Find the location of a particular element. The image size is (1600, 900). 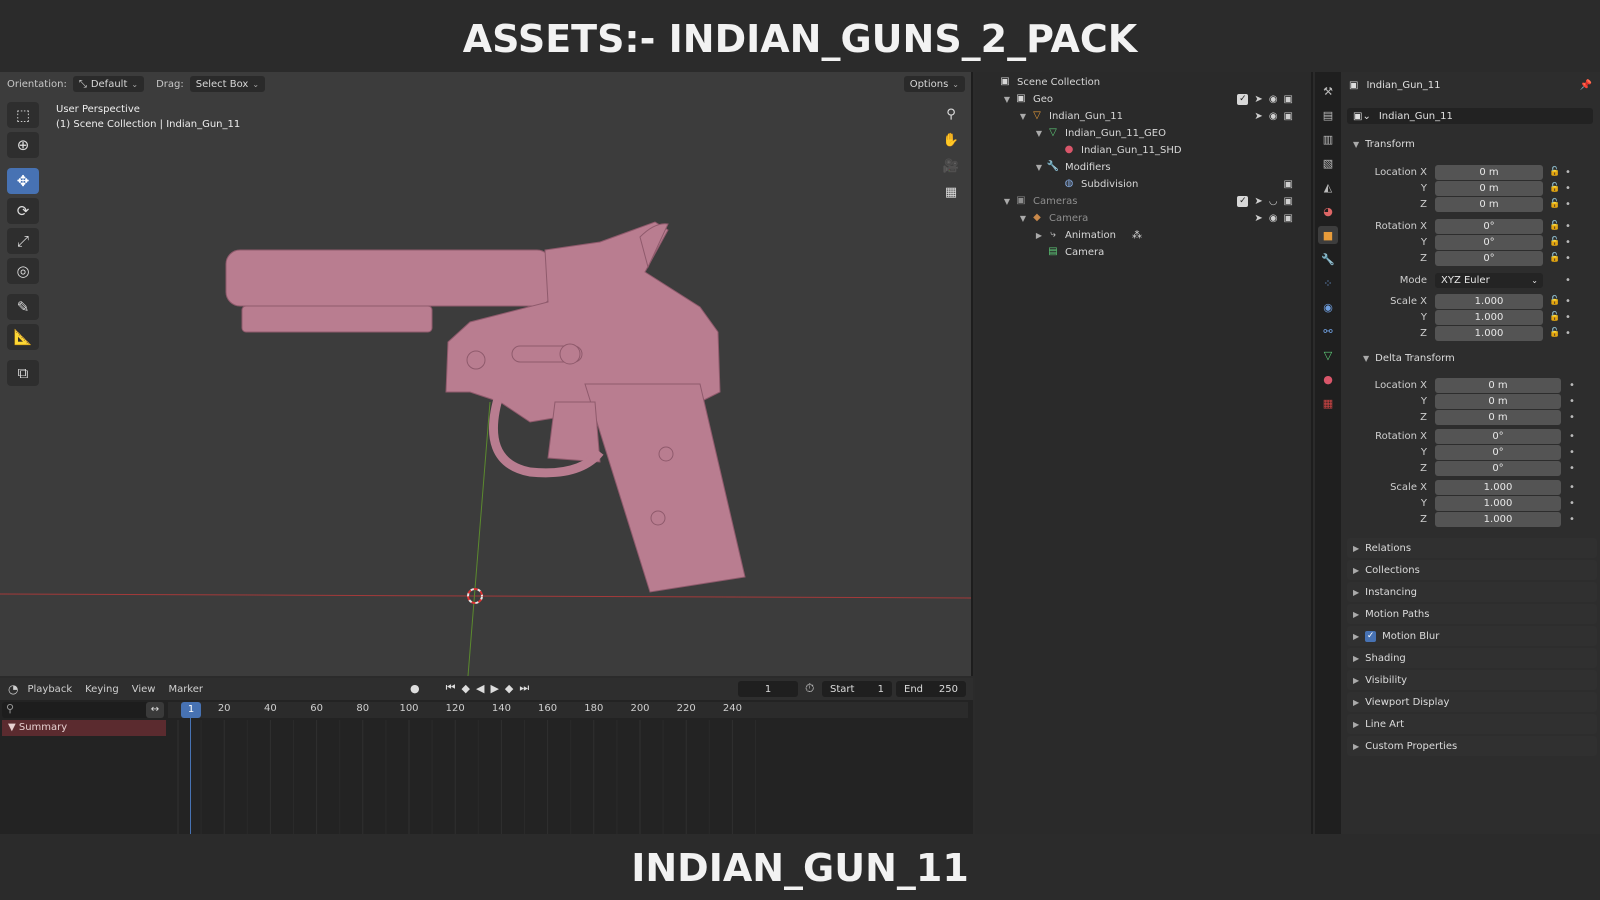

measure-tool-icon: 📐 is located at coordinates (23, 337).